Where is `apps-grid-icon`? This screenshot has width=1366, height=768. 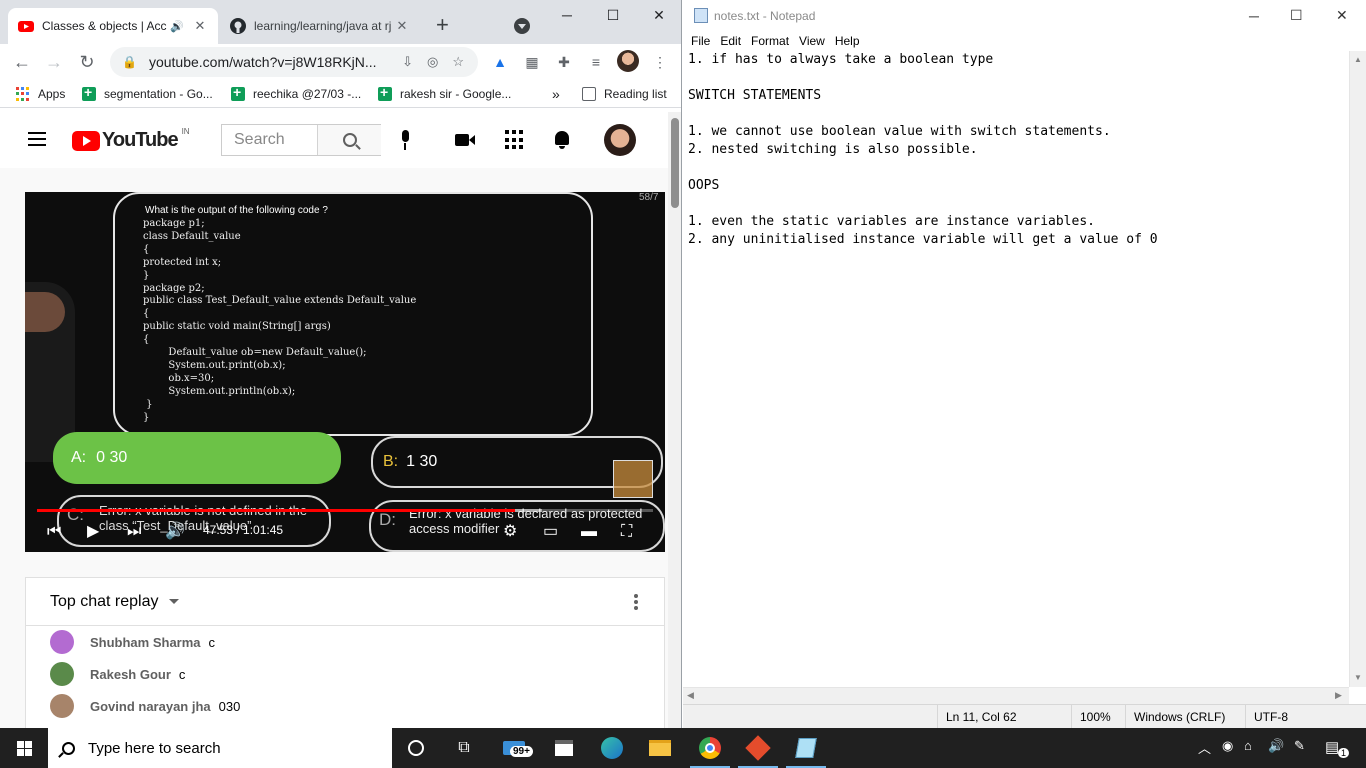
apps-grid-icon is located at coordinates (516, 140).